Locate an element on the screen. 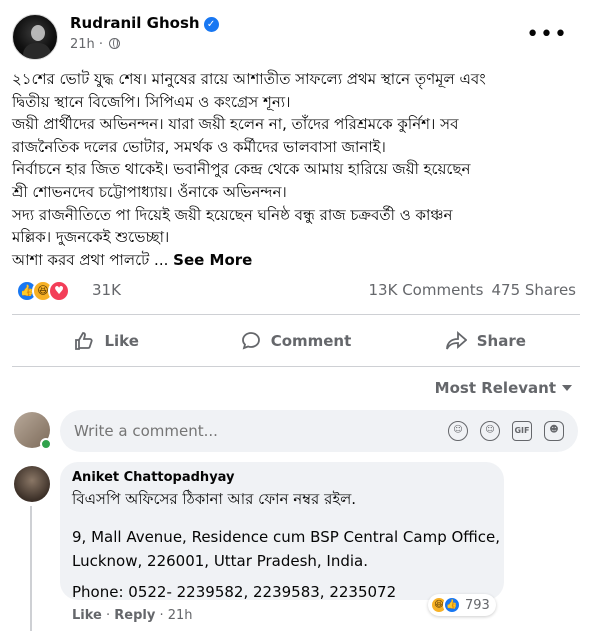 This screenshot has width=592, height=633. see-more-link: See More is located at coordinates (212, 260).